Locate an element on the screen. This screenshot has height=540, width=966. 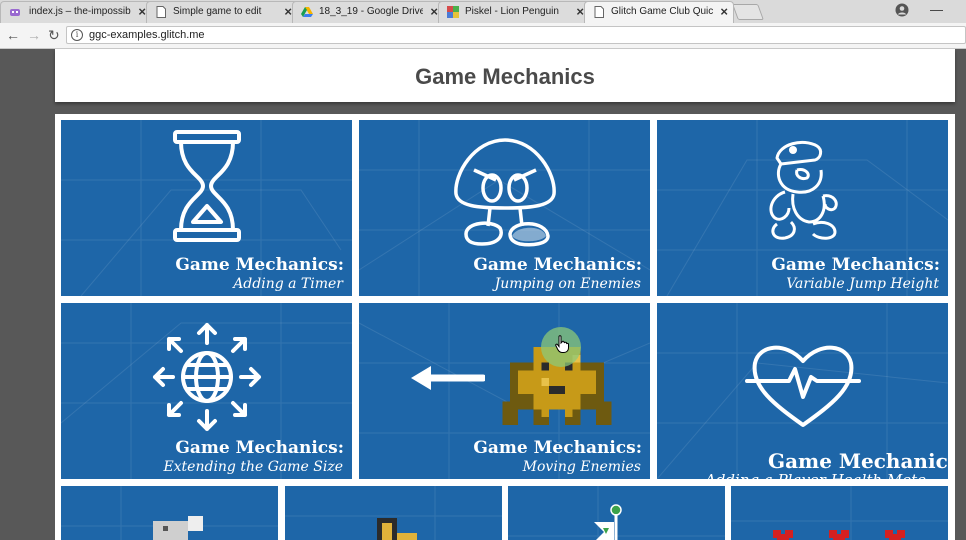
card-subtitle: Extending the Game Size is located at coordinates (253, 467).